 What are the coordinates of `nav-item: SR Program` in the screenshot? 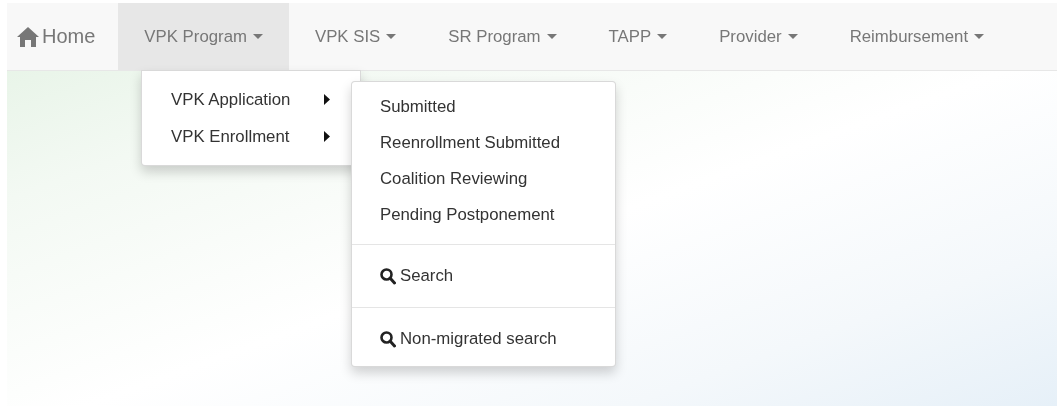 It's located at (502, 36).